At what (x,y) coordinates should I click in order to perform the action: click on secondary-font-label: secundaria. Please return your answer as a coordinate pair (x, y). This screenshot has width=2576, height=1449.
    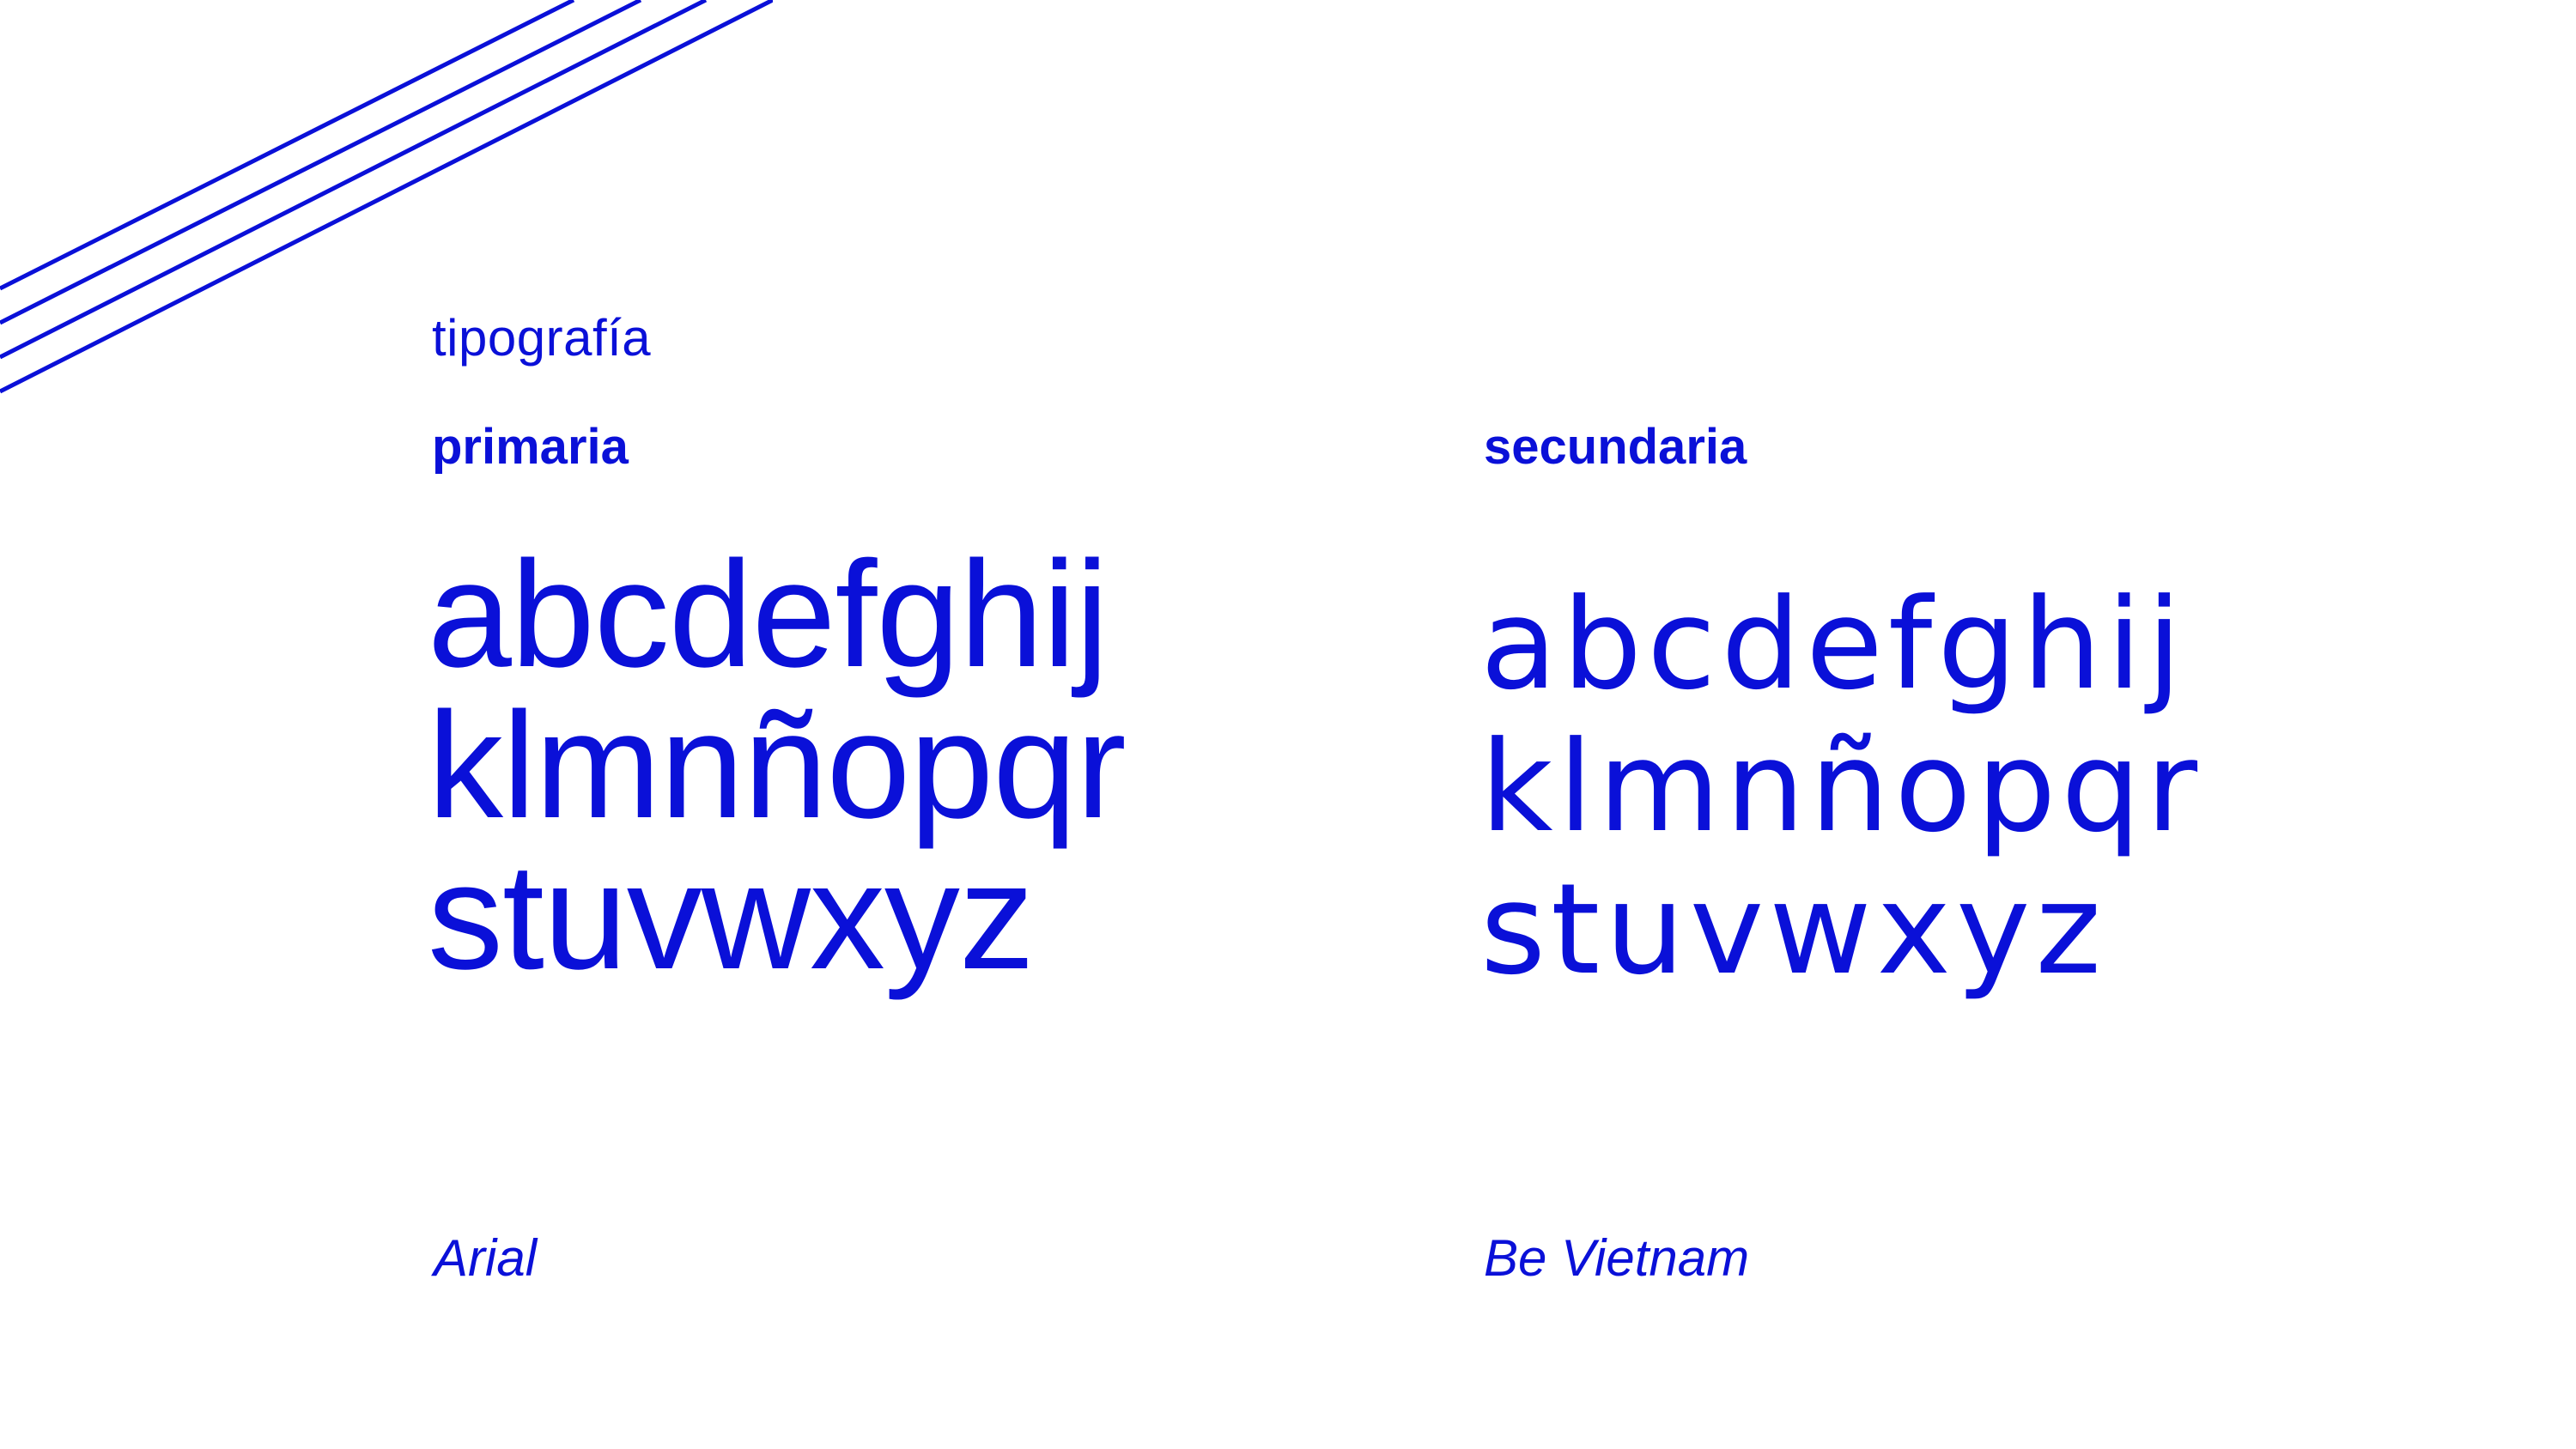
    Looking at the image, I should click on (1616, 447).